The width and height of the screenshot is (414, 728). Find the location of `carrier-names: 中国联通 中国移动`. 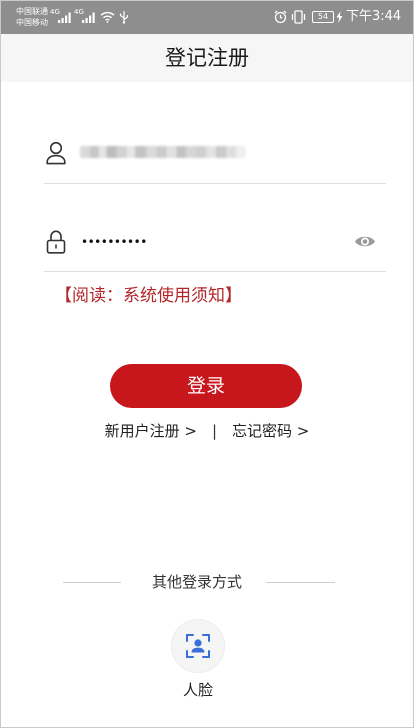

carrier-names: 中国联通 中国移动 is located at coordinates (32, 17).